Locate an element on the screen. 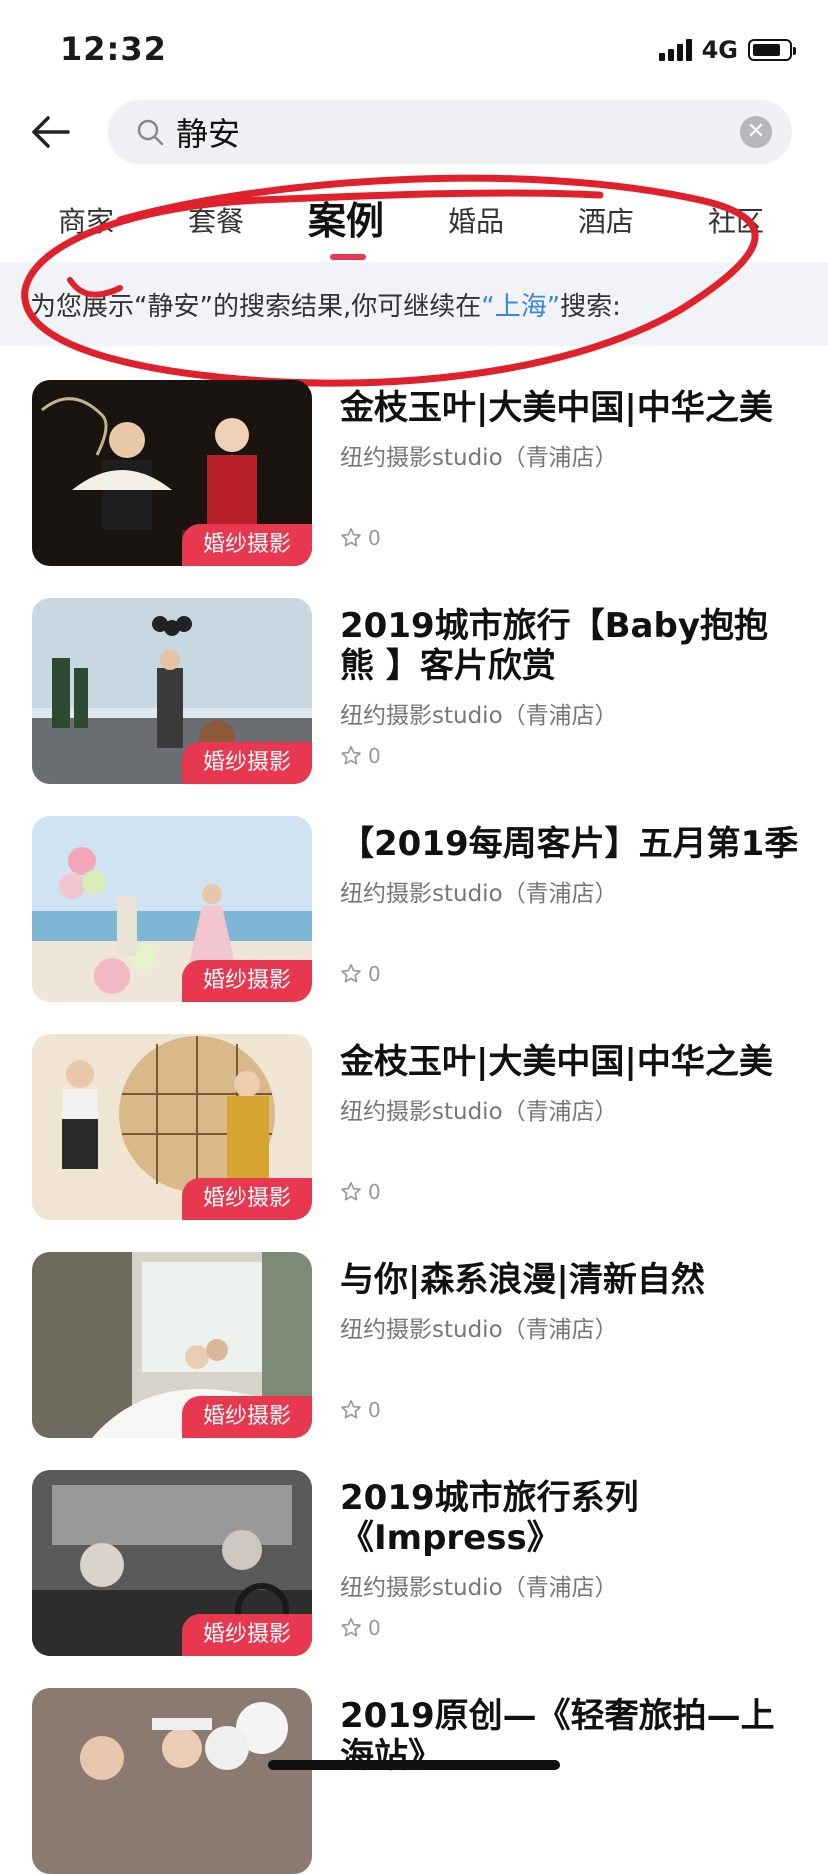 This screenshot has width=828, height=1874. list-item: 婚纱摄影 【2019每周客片】五月第1季 纽约摄影studio（青浦店） 0 is located at coordinates (414, 909).